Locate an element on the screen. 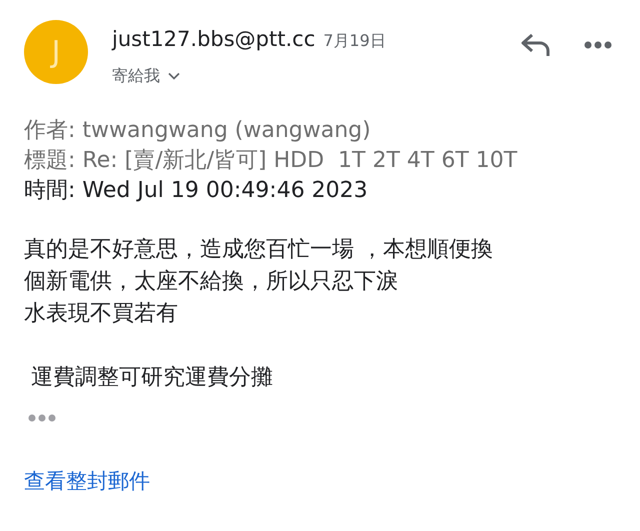 This screenshot has height=531, width=640. header-line: 時間: Wed Jul 19 00:49:46 2023 is located at coordinates (196, 190).